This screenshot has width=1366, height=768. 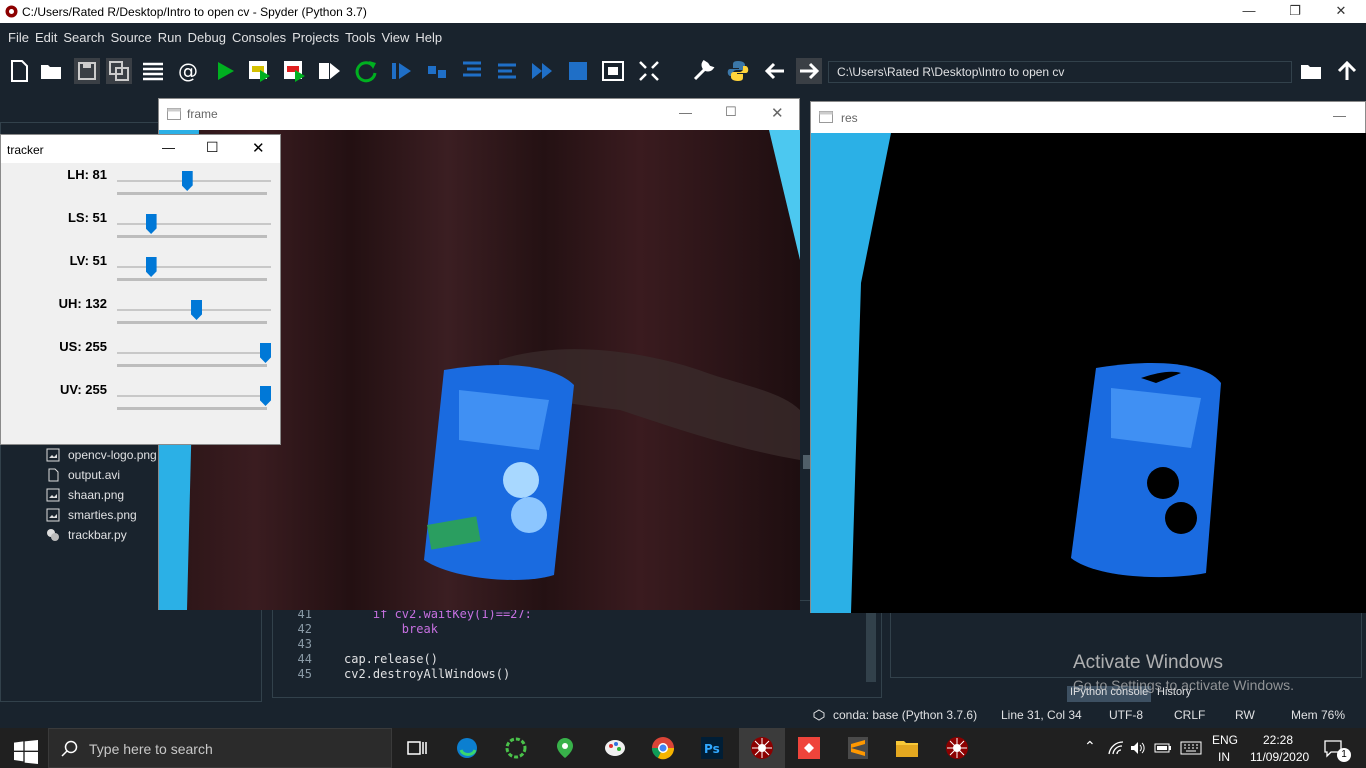 What do you see at coordinates (77, 495) in the screenshot?
I see `list-item: shaan.png` at bounding box center [77, 495].